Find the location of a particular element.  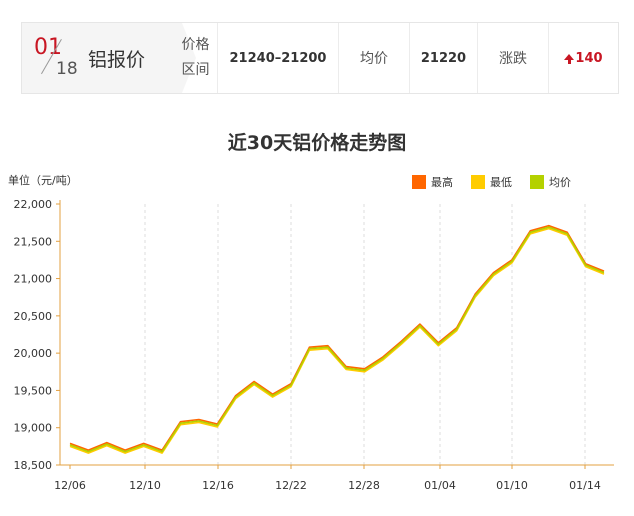

y-tick-label: 18,500 is located at coordinates (33, 465).